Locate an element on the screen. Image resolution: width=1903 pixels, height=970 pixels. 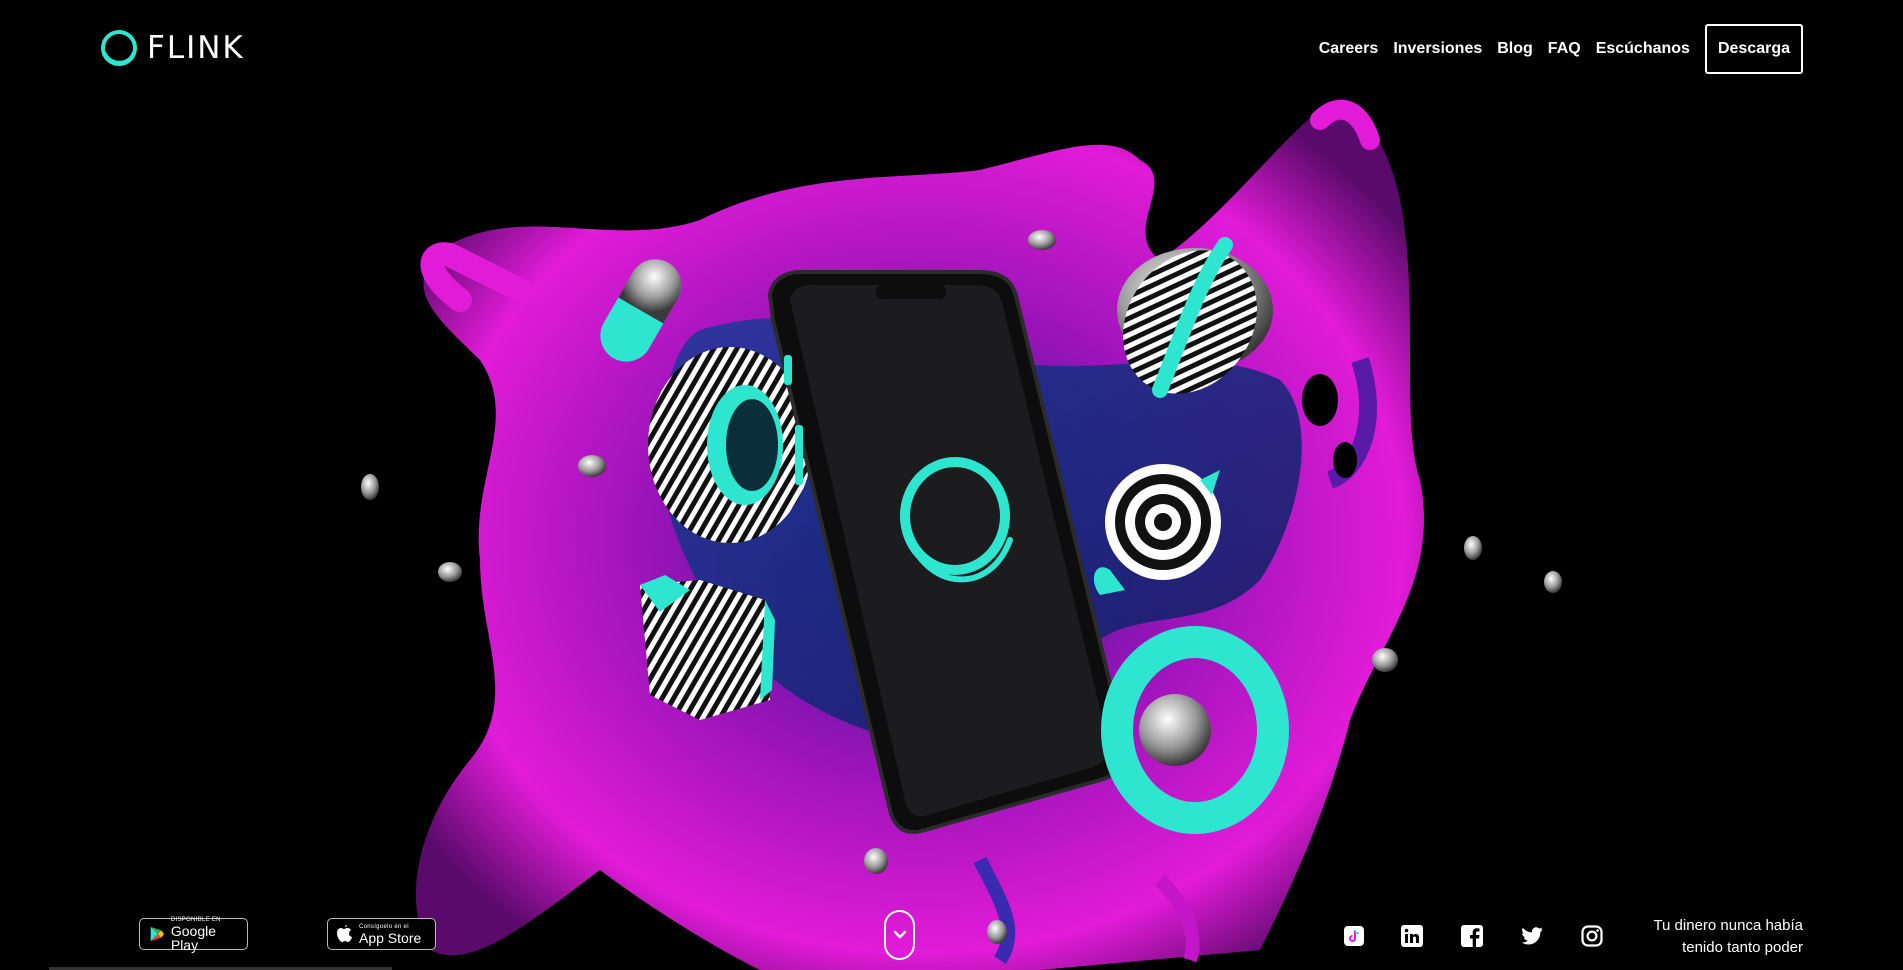
google-play-icon is located at coordinates (157, 934).